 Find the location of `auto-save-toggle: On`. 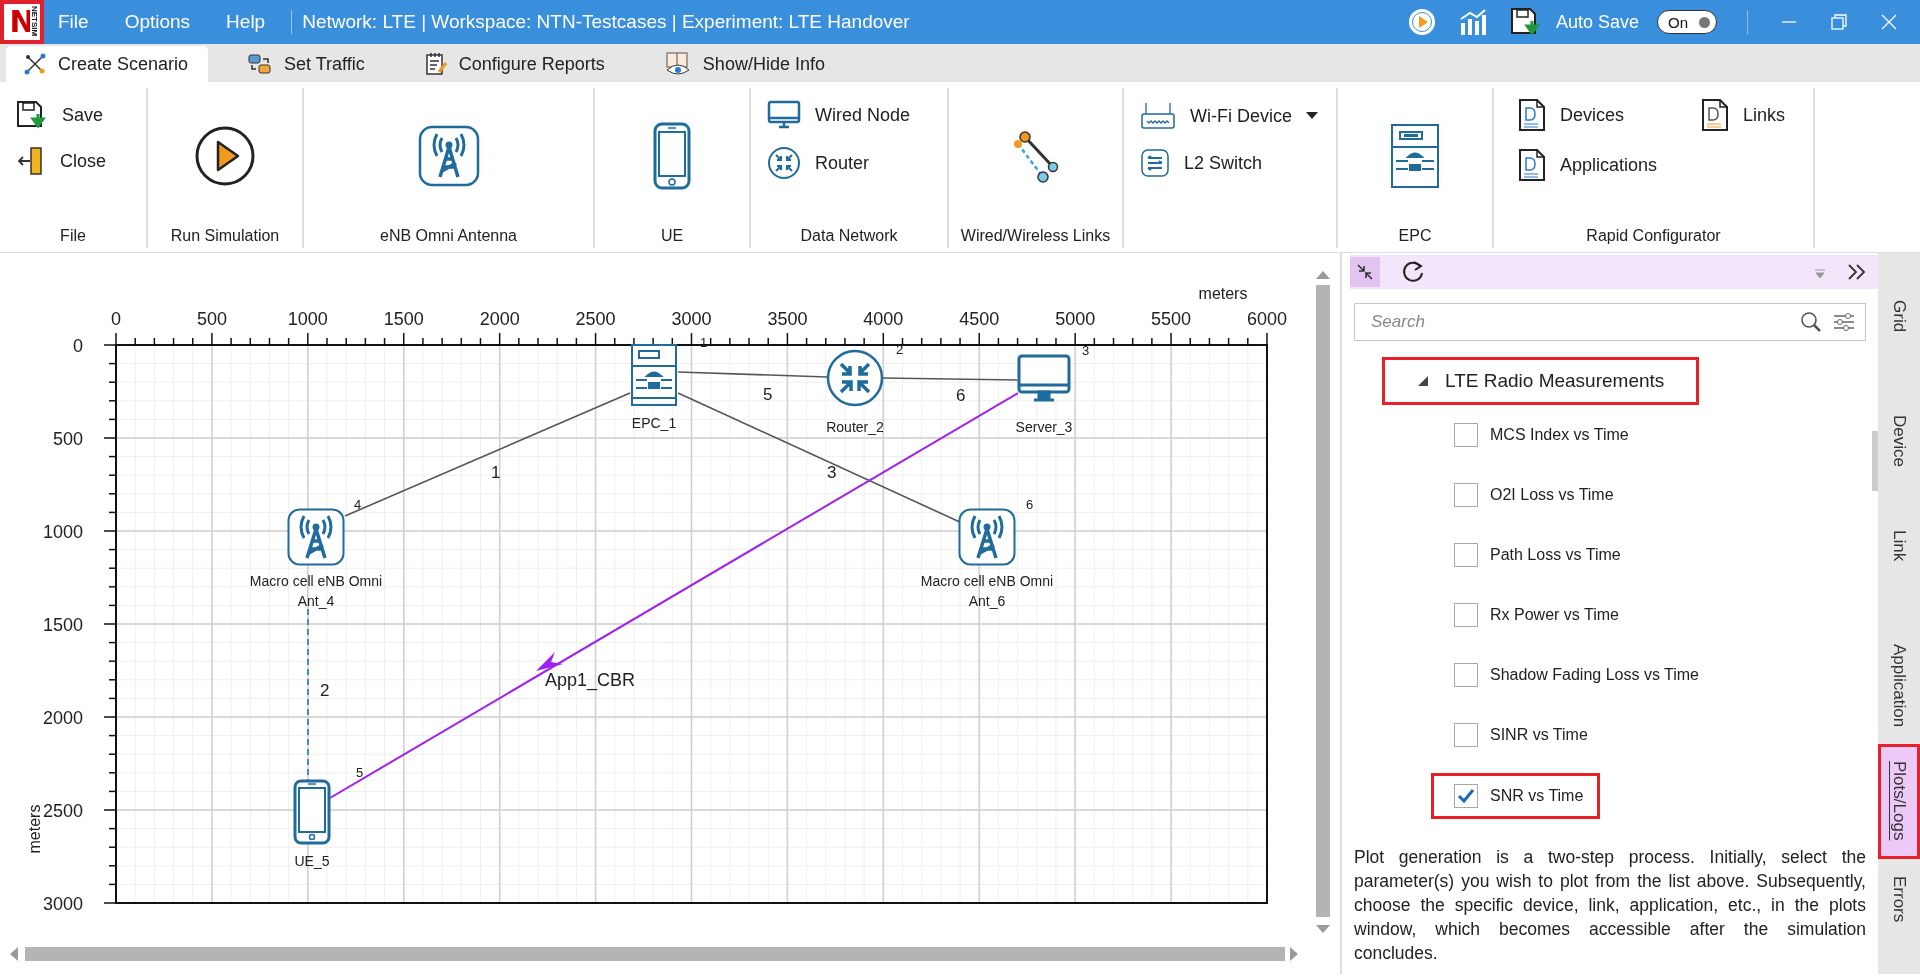

auto-save-toggle: On is located at coordinates (1687, 22).